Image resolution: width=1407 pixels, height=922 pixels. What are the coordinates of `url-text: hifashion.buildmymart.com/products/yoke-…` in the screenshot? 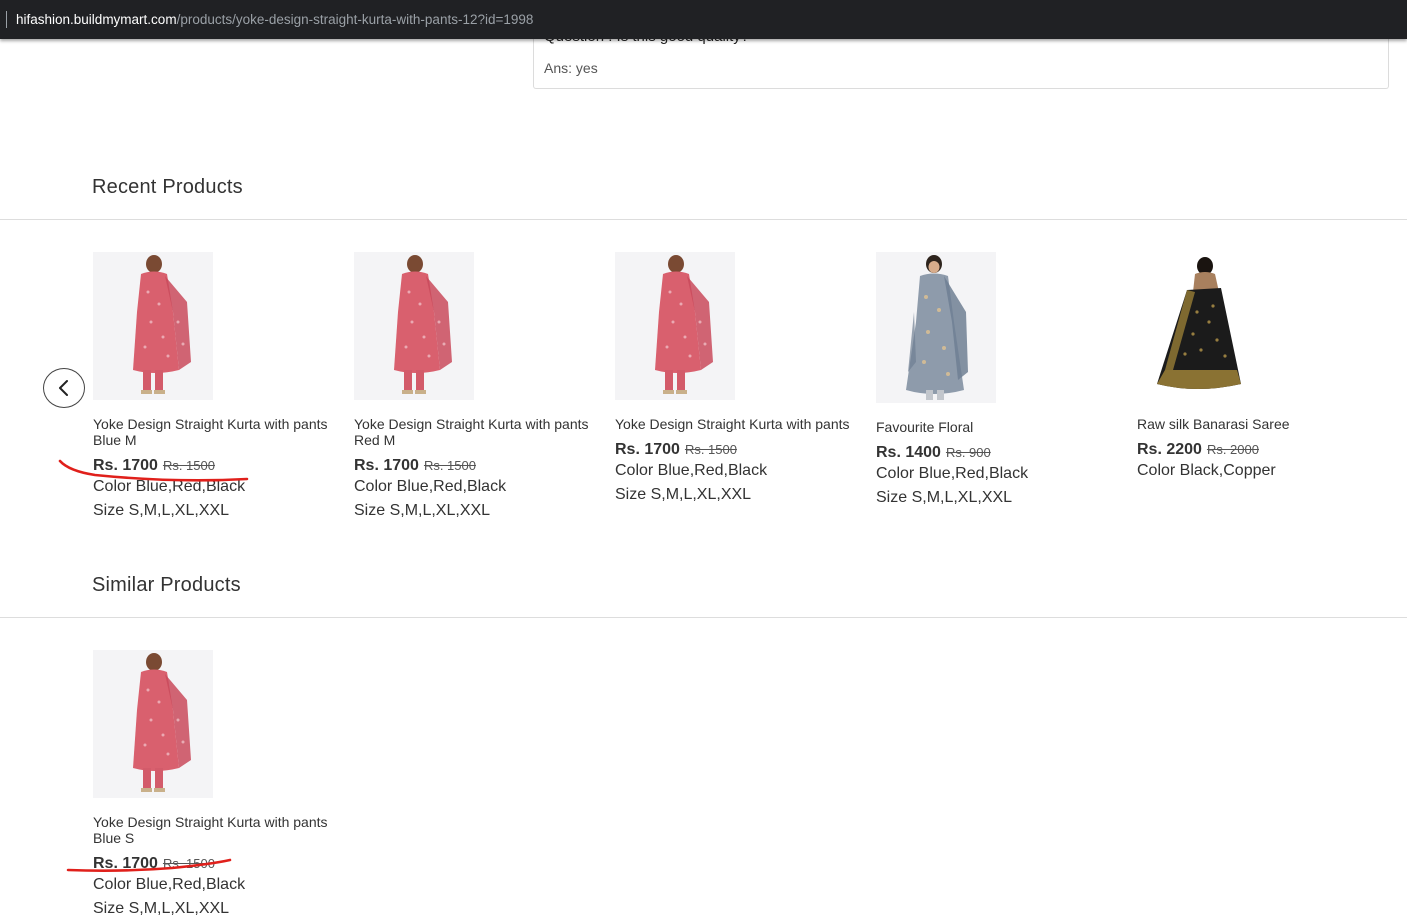 It's located at (274, 19).